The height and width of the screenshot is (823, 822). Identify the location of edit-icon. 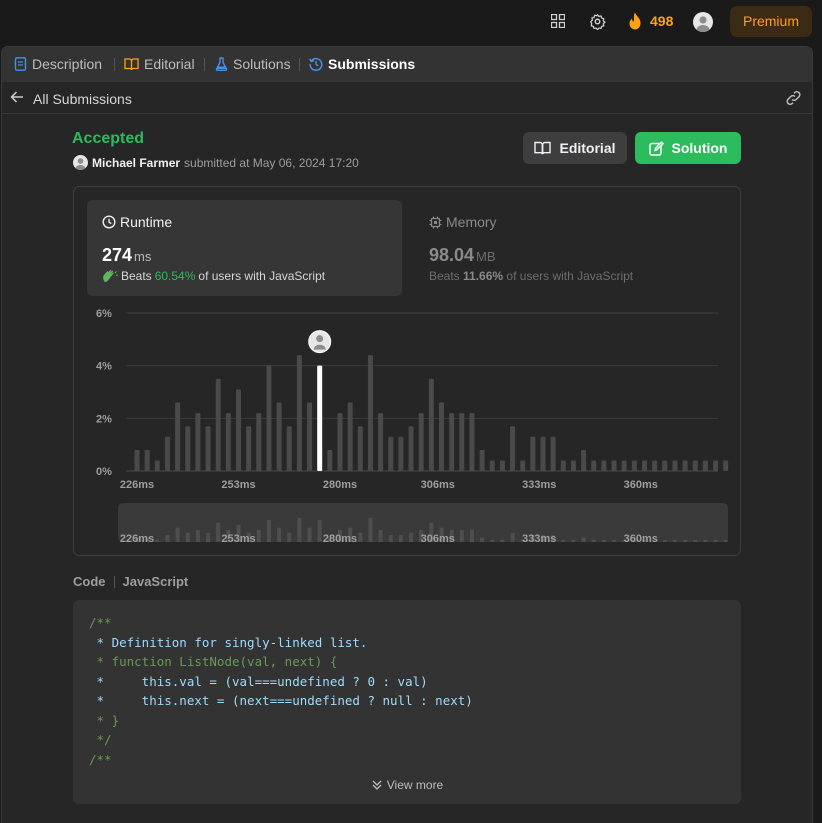
(656, 148).